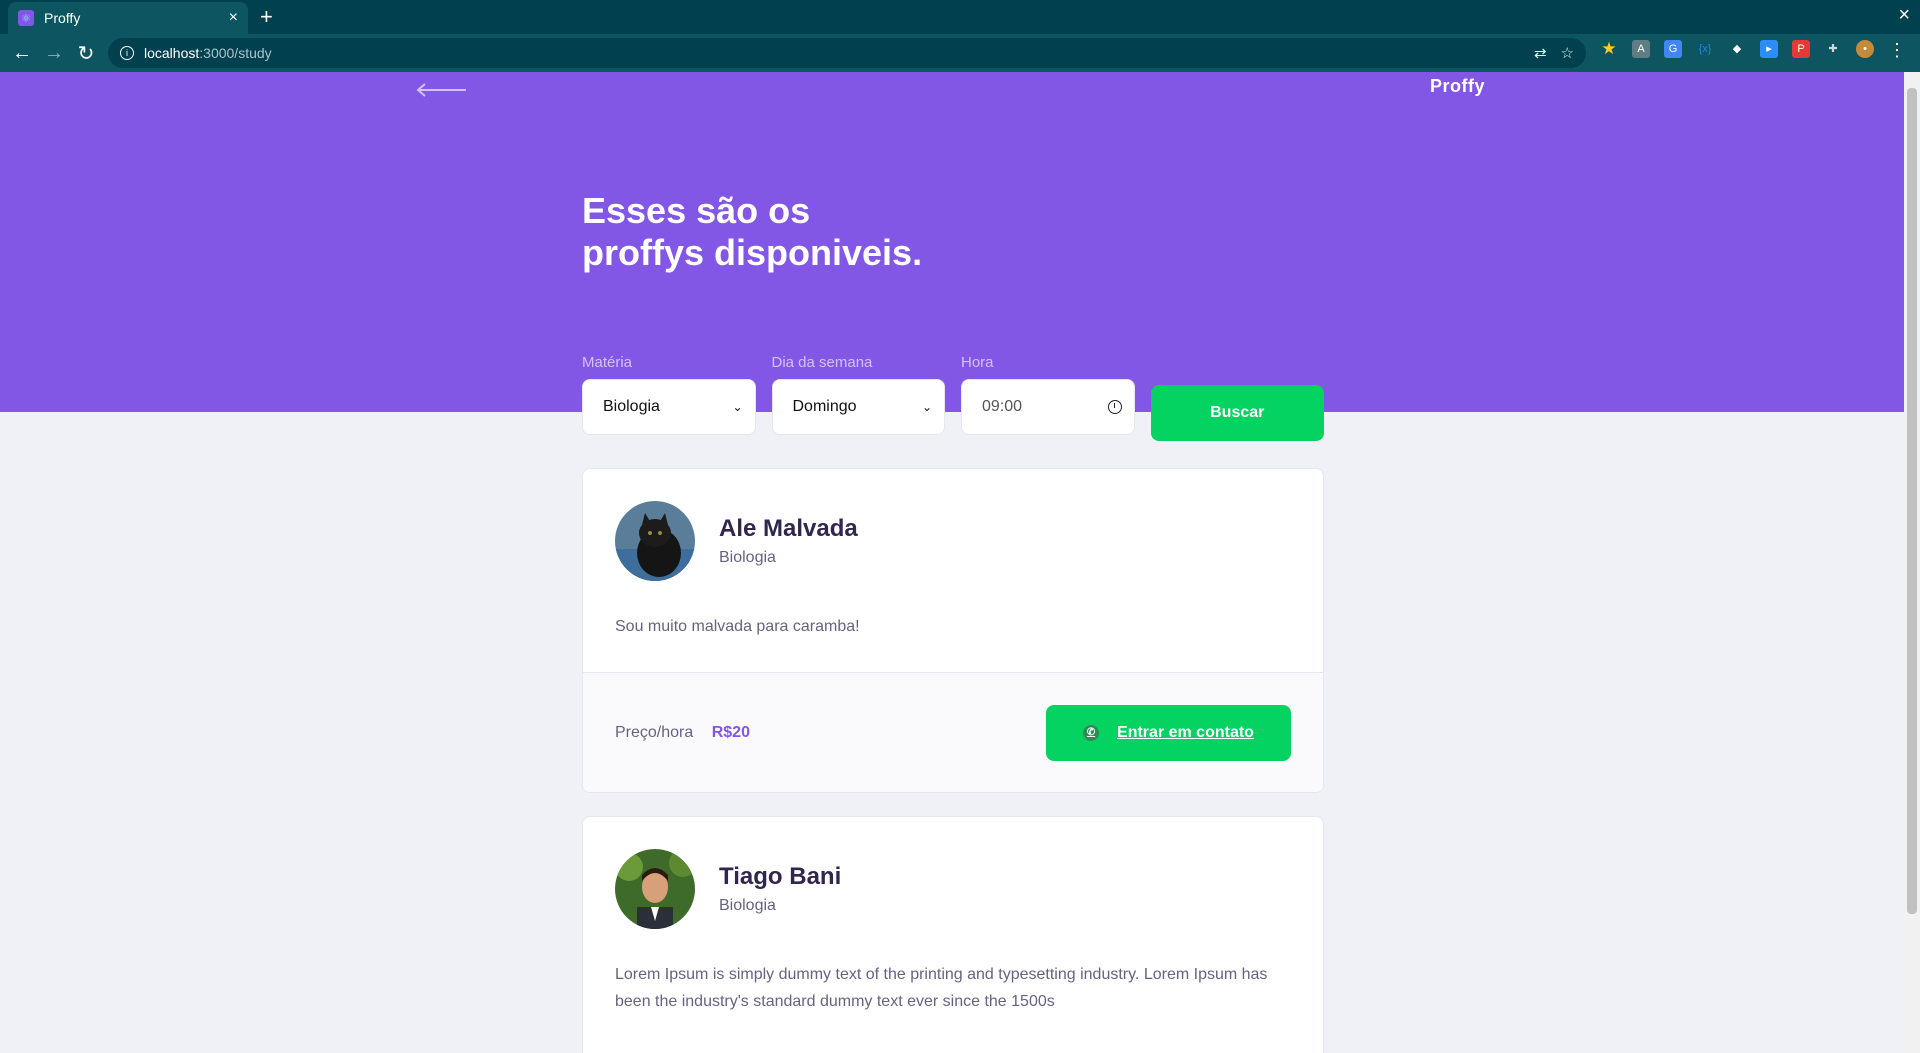 The image size is (1920, 1053). Describe the element at coordinates (977, 362) in the screenshot. I see `time-label: Hora` at that location.